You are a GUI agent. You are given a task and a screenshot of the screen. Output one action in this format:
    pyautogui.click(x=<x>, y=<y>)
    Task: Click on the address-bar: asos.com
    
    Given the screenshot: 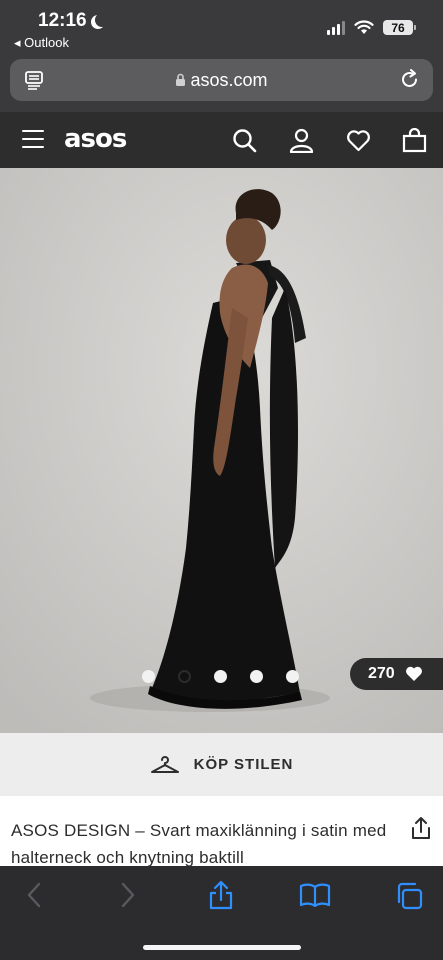 What is the action you would take?
    pyautogui.click(x=221, y=80)
    